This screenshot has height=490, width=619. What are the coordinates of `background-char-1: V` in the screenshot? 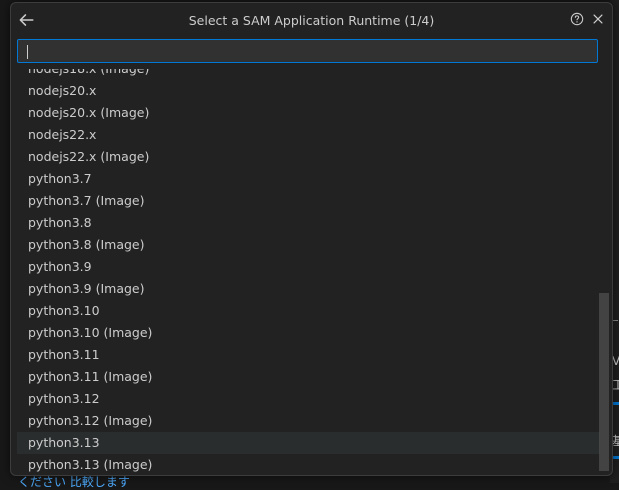 It's located at (615, 361).